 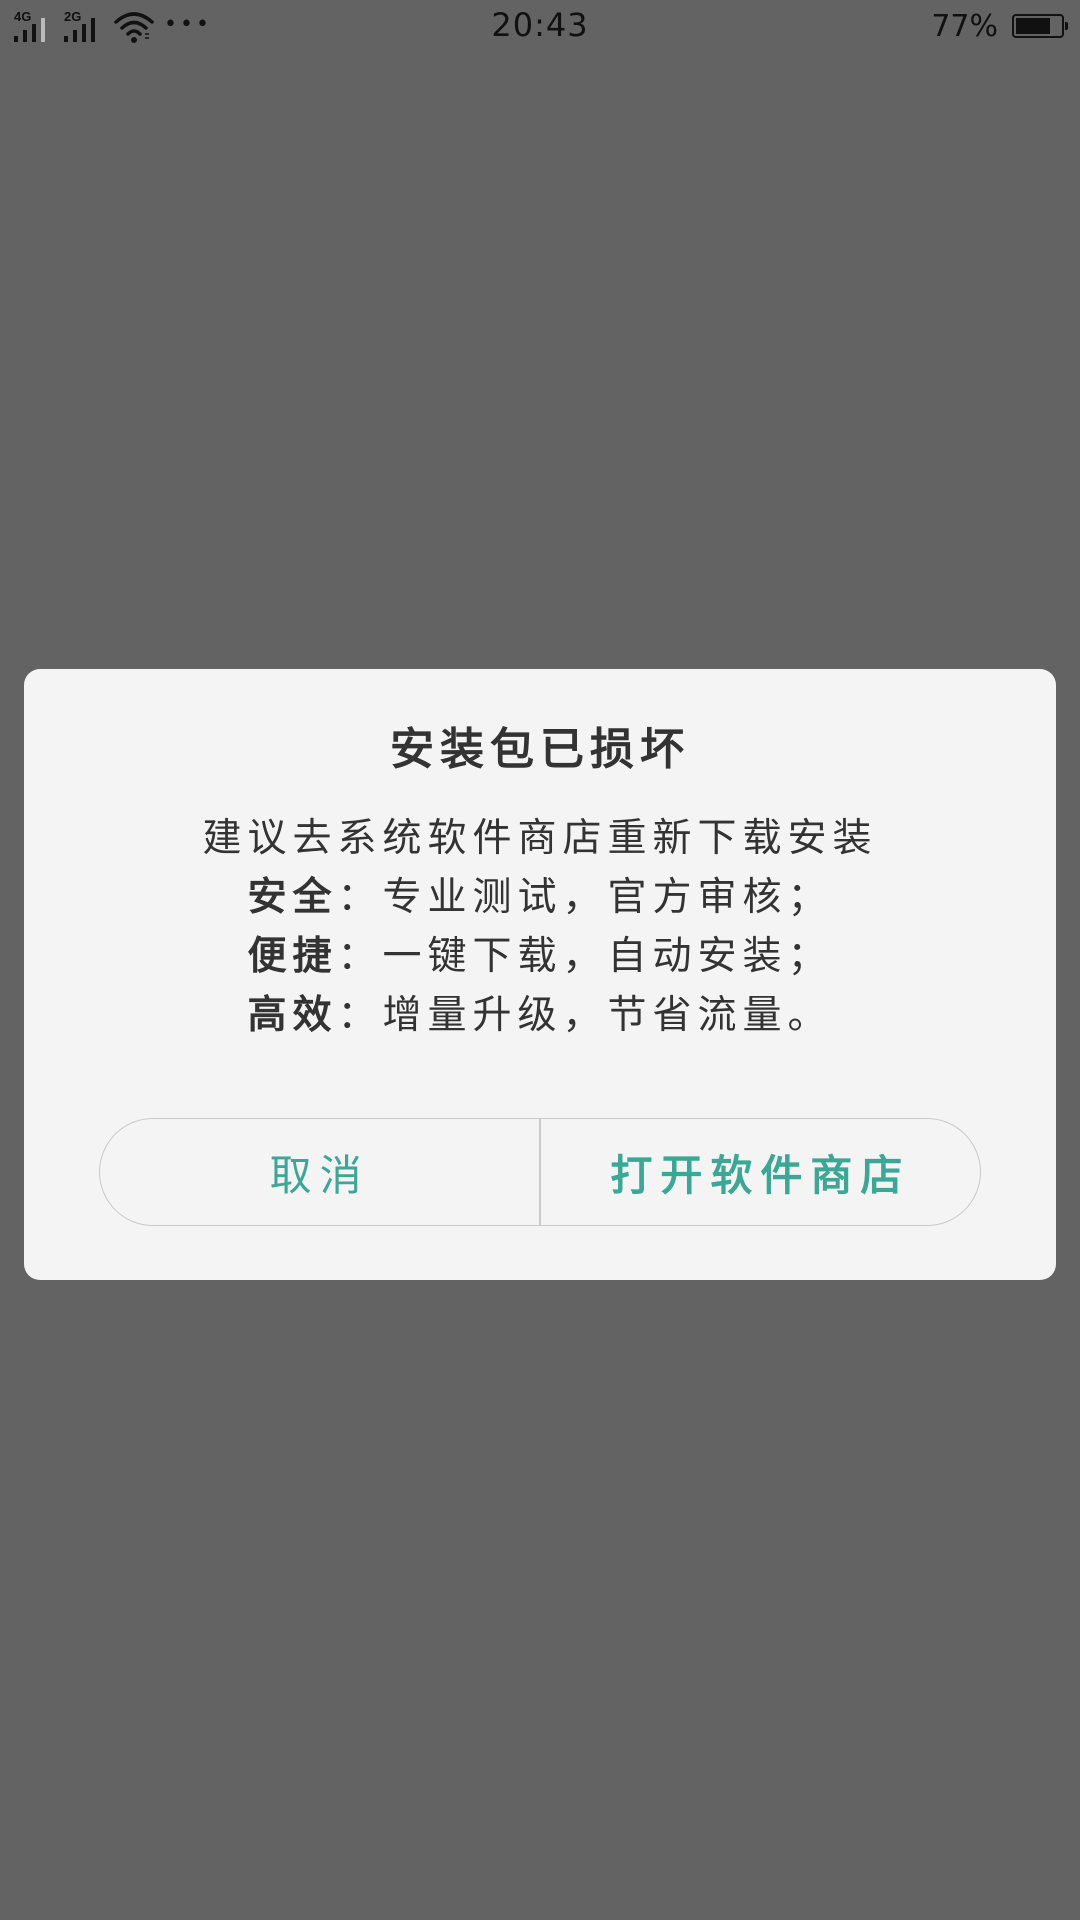 I want to click on status-bar-time: 20:43, so click(x=540, y=25).